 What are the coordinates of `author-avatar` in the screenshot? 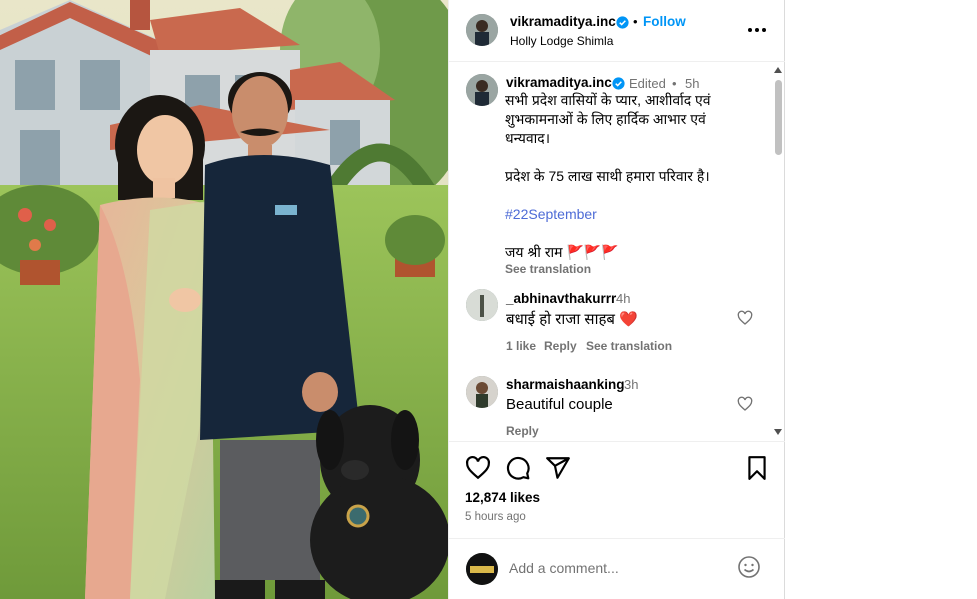 It's located at (482, 30).